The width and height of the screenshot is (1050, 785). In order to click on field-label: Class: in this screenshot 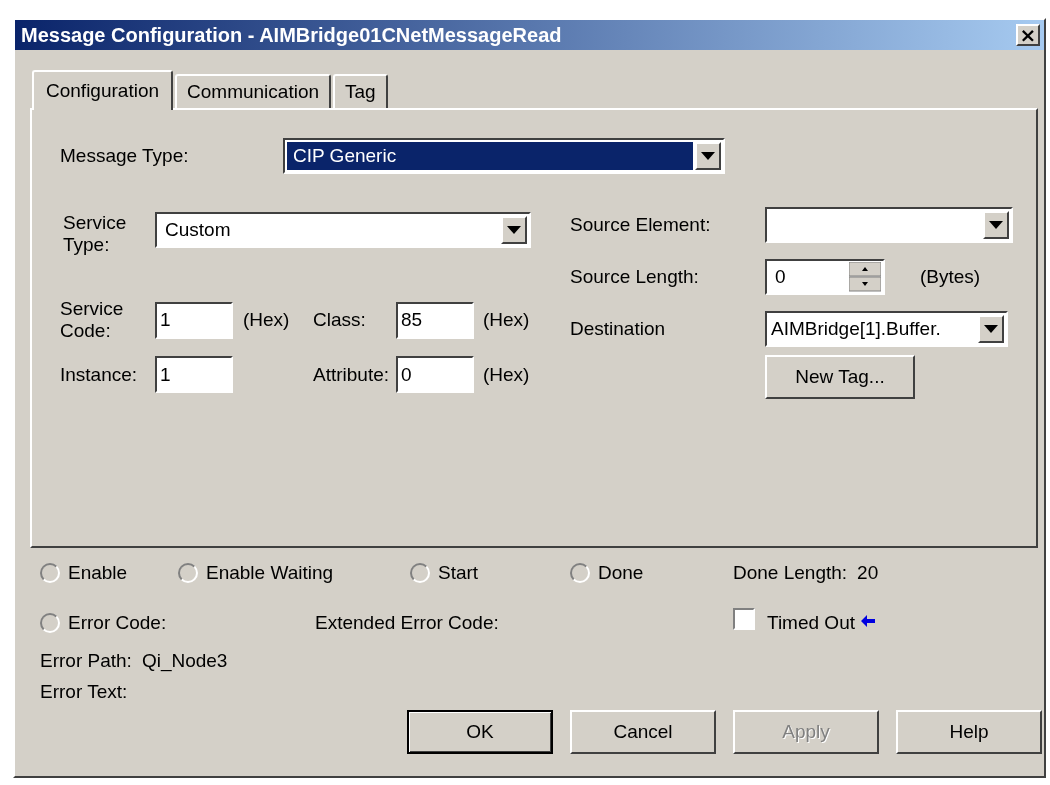, I will do `click(340, 320)`.